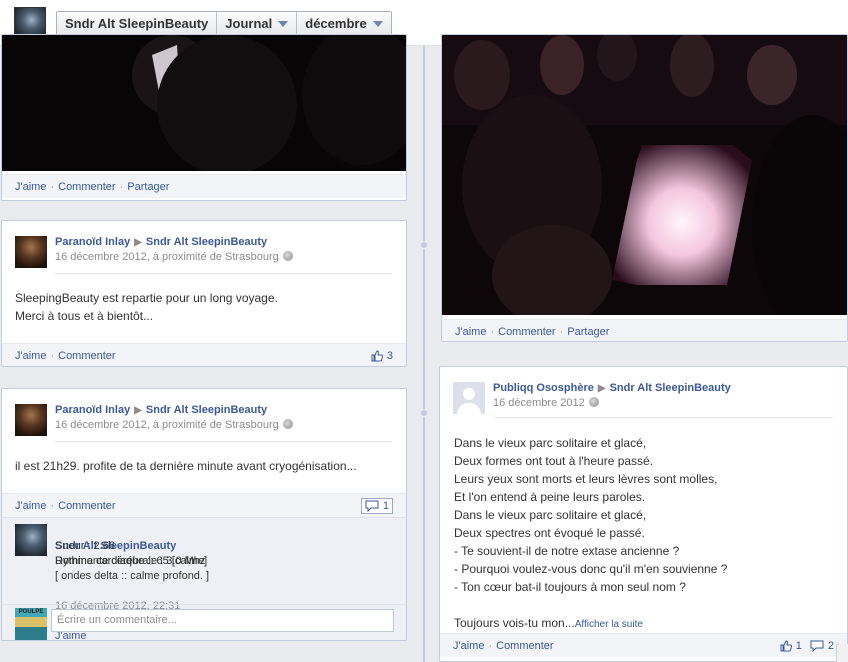 This screenshot has width=848, height=662. I want to click on likes-counter: 3, so click(382, 356).